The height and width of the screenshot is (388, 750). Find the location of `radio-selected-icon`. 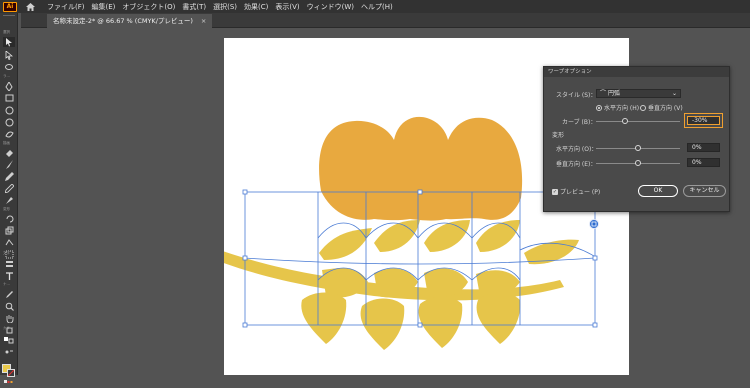

radio-selected-icon is located at coordinates (599, 107).